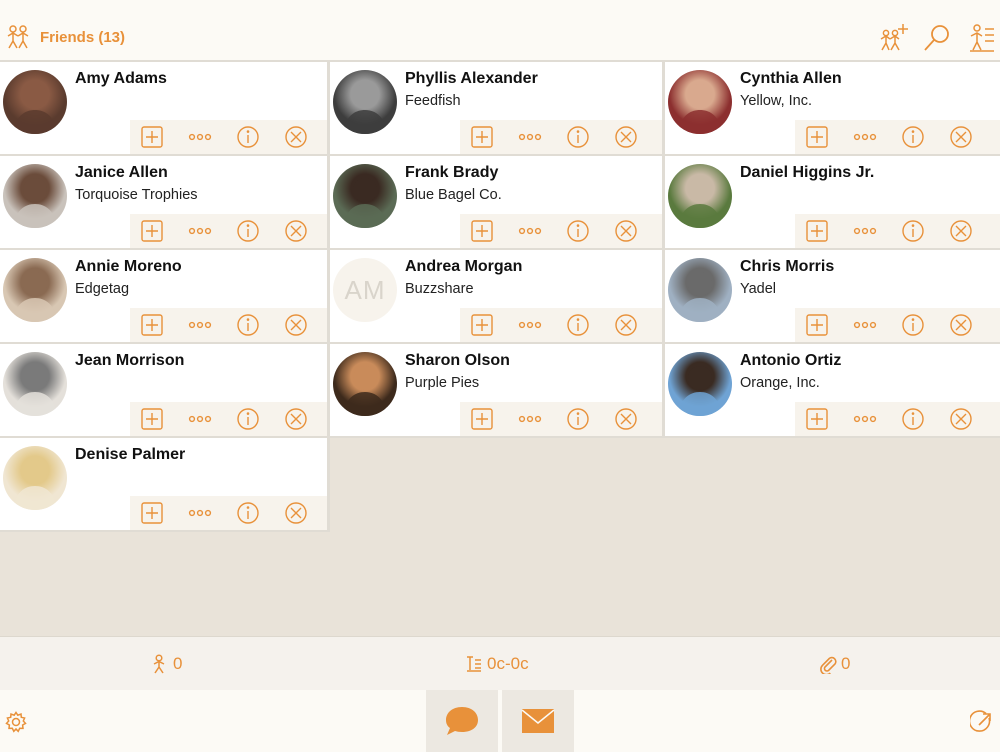 Image resolution: width=1000 pixels, height=752 pixels. What do you see at coordinates (16, 722) in the screenshot?
I see `gear-icon` at bounding box center [16, 722].